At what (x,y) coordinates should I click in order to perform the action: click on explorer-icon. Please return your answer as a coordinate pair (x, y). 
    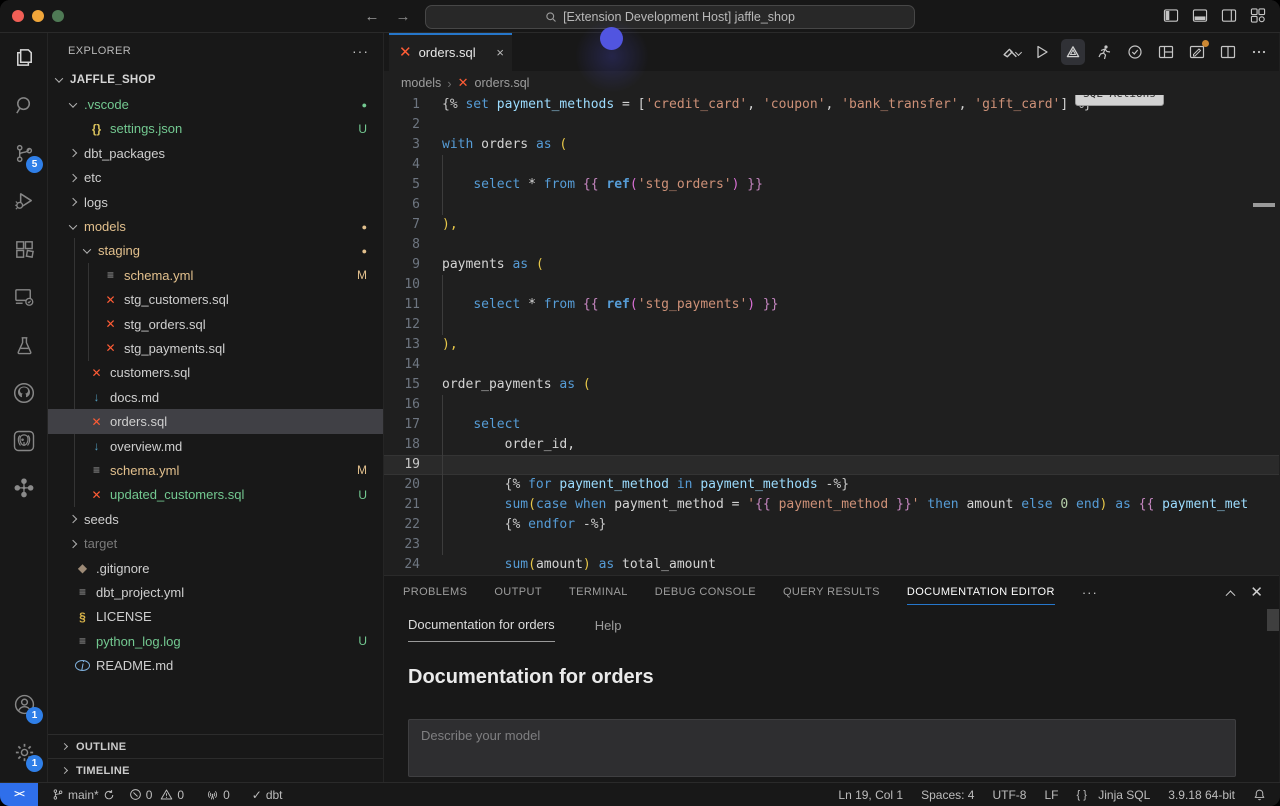
    Looking at the image, I should click on (24, 57).